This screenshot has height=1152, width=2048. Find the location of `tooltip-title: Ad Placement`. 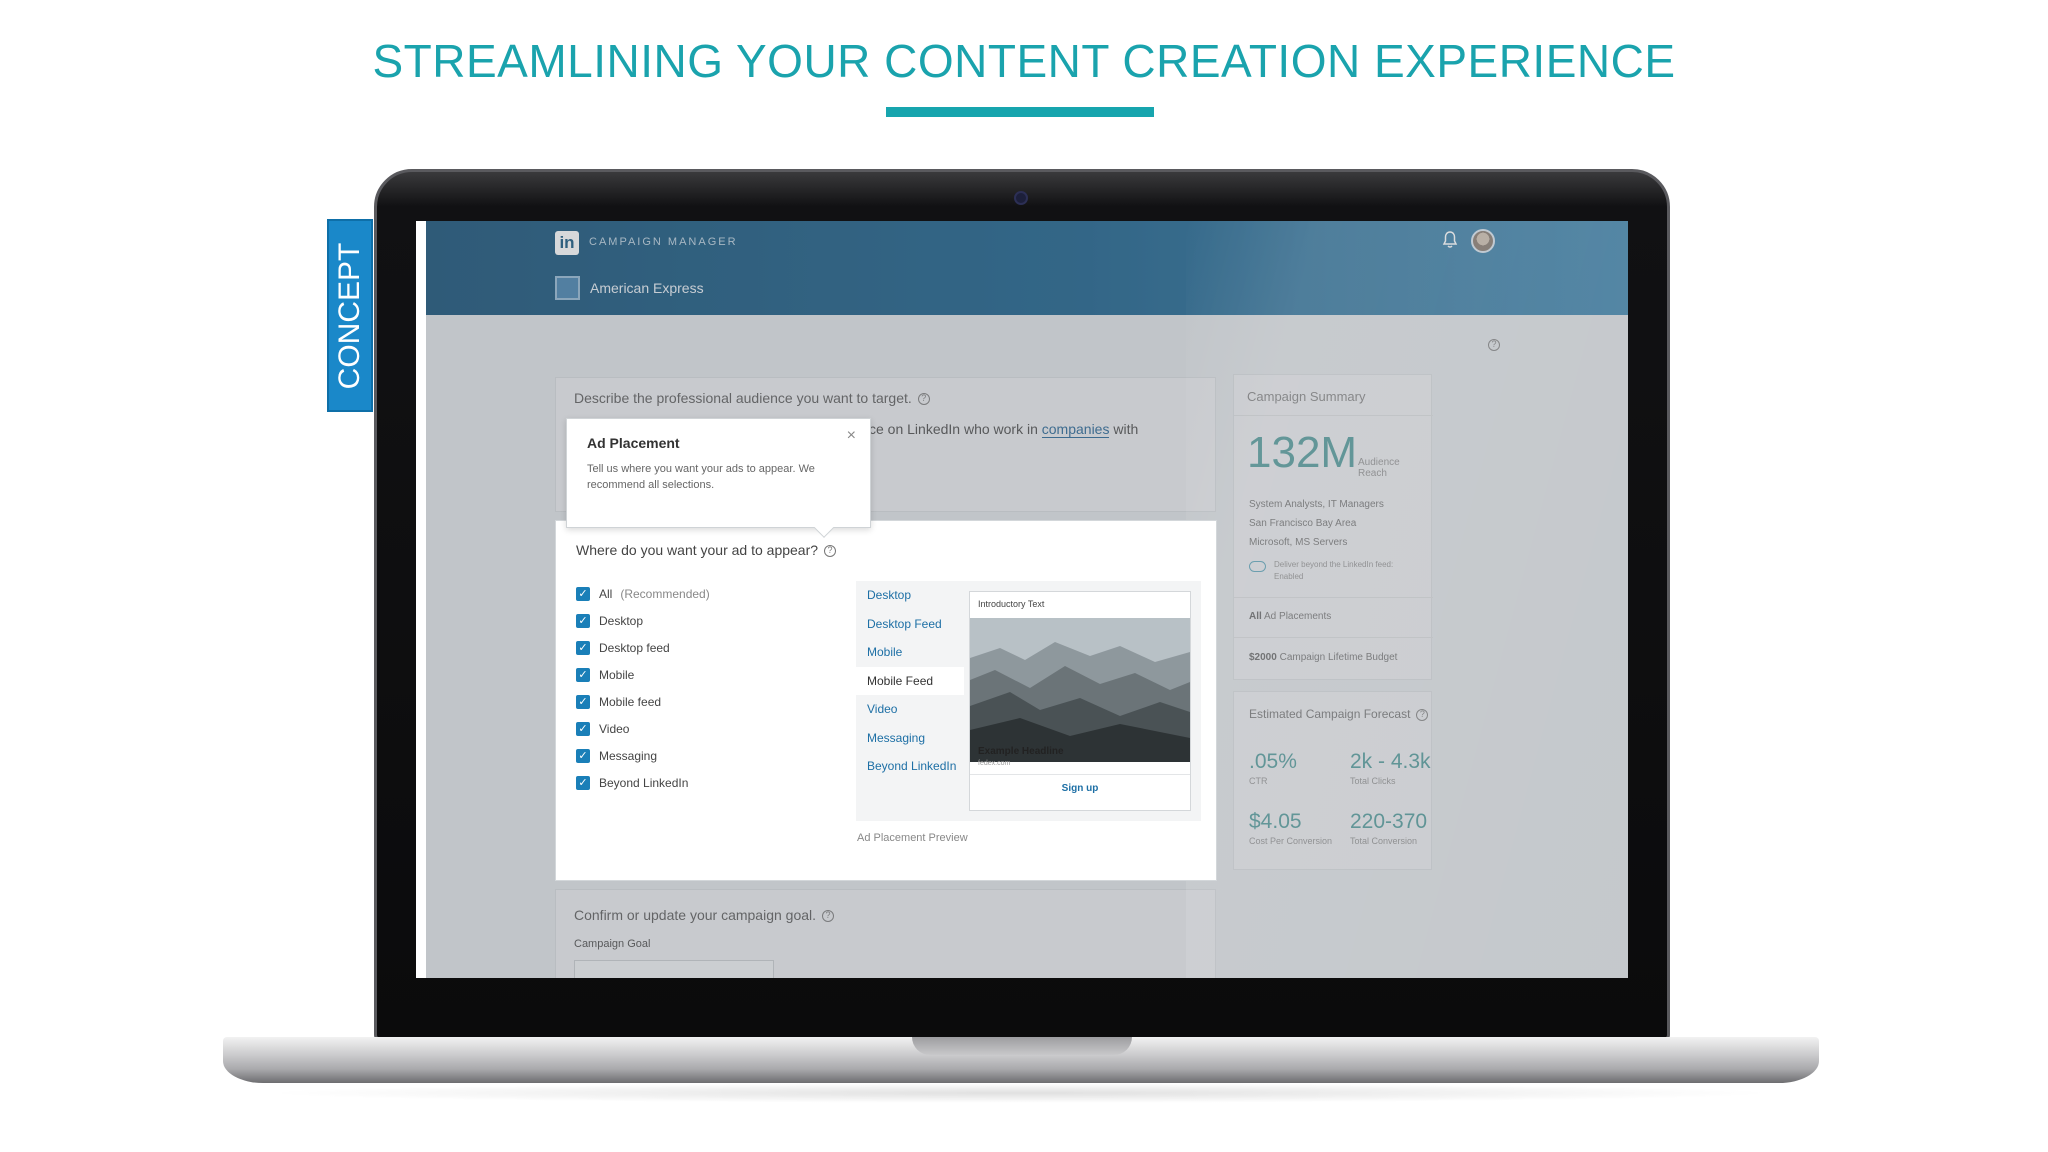

tooltip-title: Ad Placement is located at coordinates (633, 443).